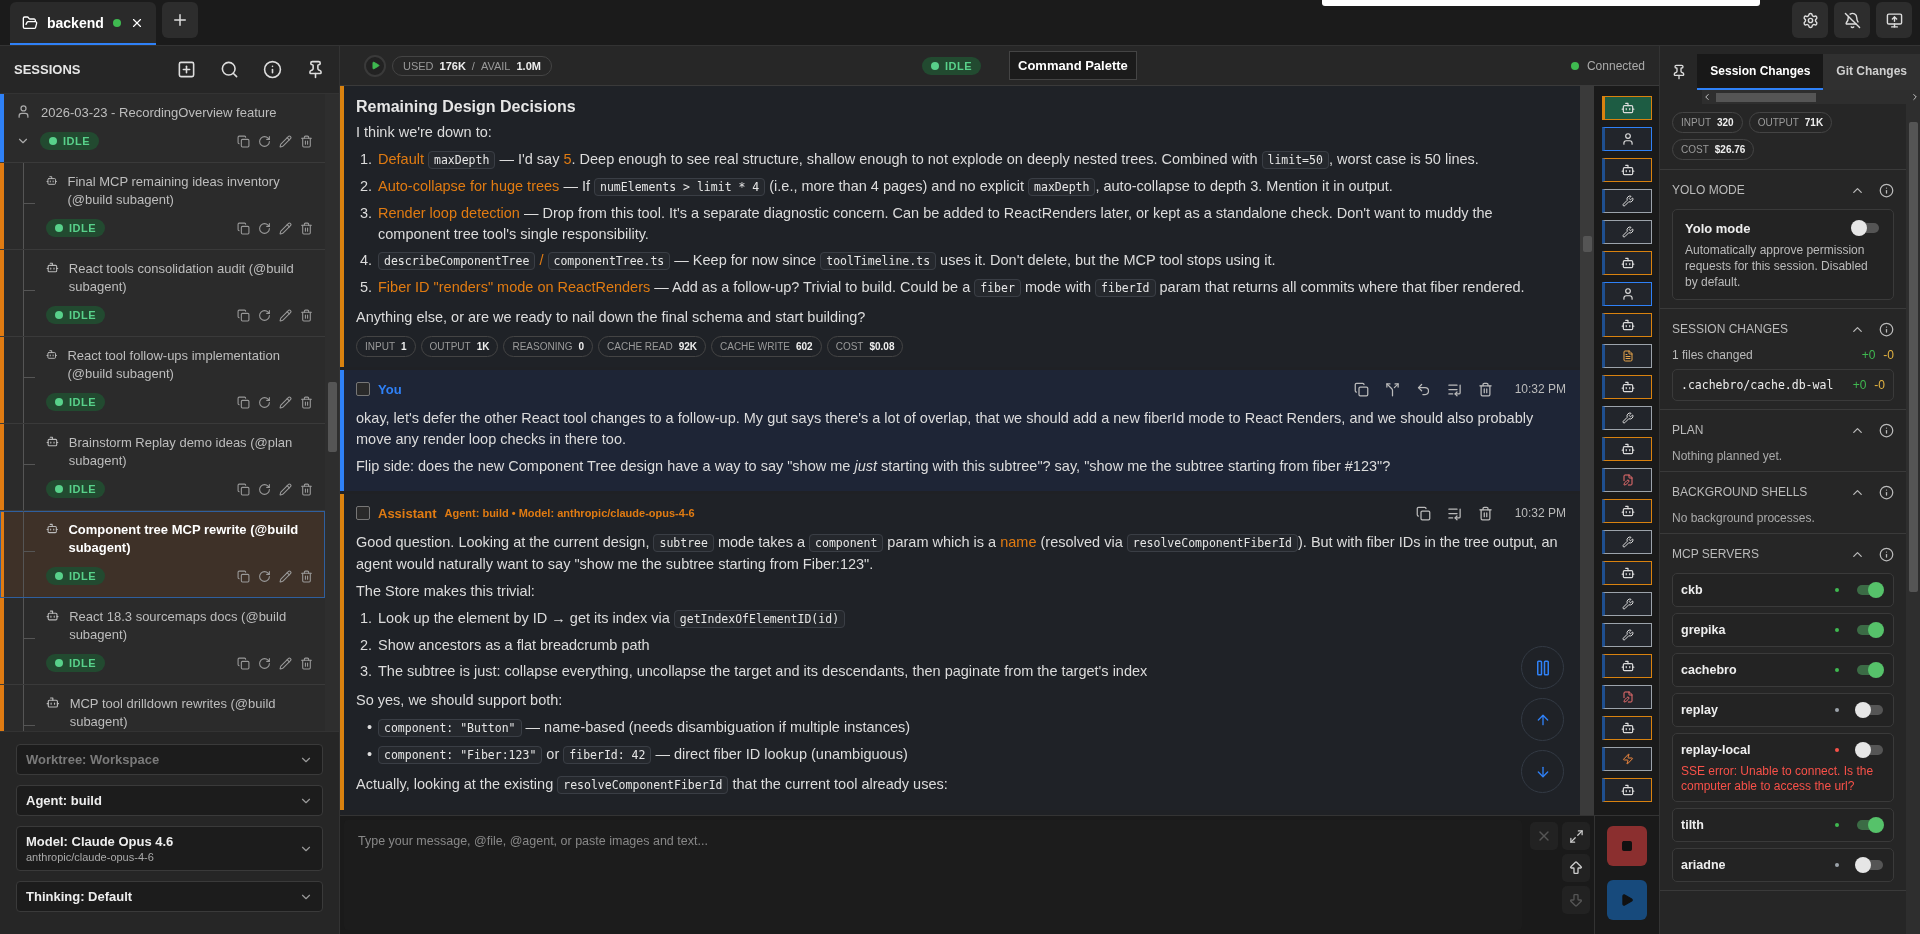 The width and height of the screenshot is (1920, 934). What do you see at coordinates (162, 641) in the screenshot?
I see `session-item: React 18.3 sourcemaps docs (@build subagent) IDLE` at bounding box center [162, 641].